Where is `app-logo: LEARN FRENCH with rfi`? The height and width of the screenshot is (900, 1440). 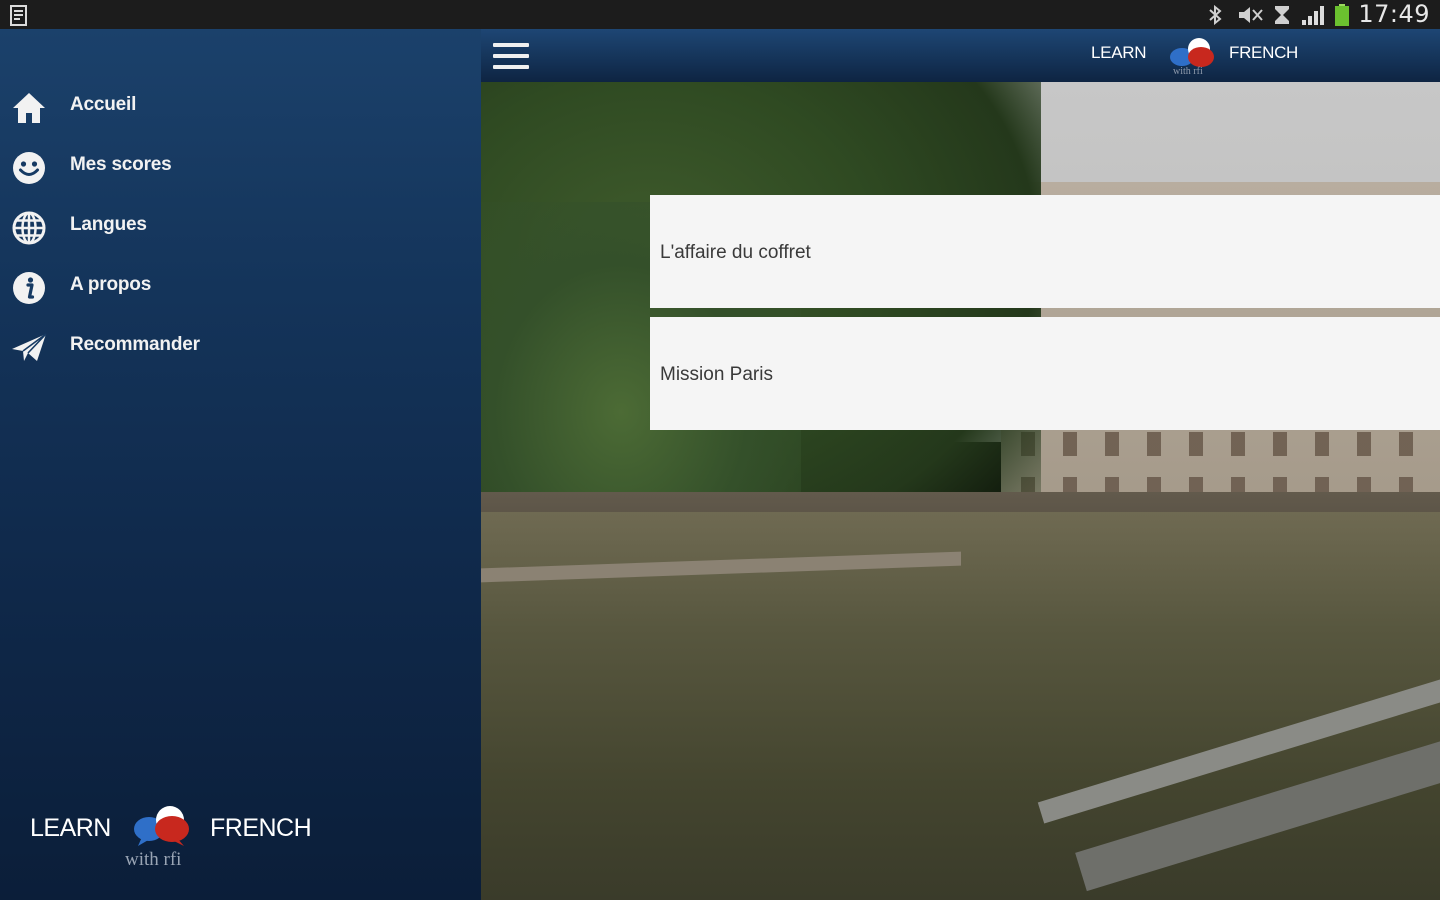 app-logo: LEARN FRENCH with rfi is located at coordinates (1206, 55).